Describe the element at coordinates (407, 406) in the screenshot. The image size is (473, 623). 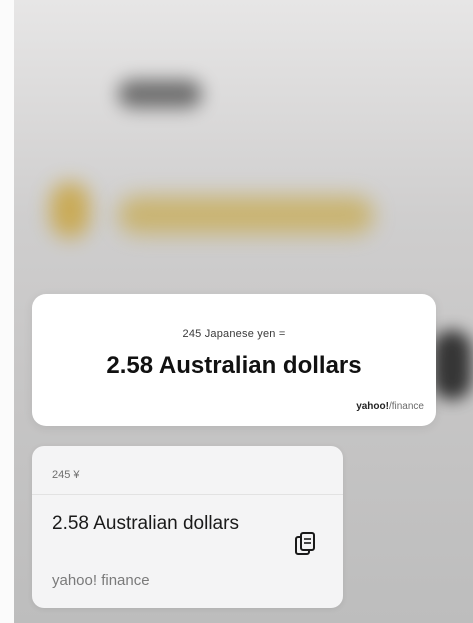
I see `result-source-suffix: finance` at that location.